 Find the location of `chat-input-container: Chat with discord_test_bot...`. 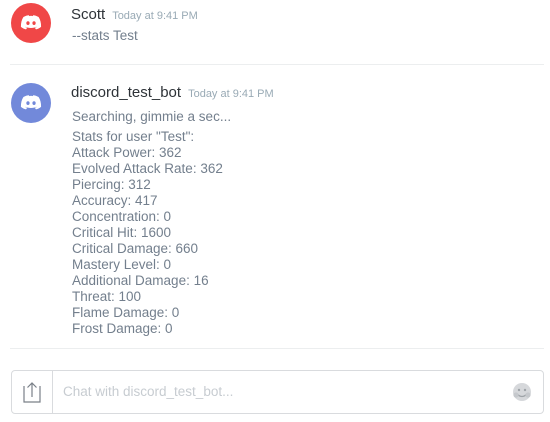

chat-input-container: Chat with discord_test_bot... is located at coordinates (277, 392).